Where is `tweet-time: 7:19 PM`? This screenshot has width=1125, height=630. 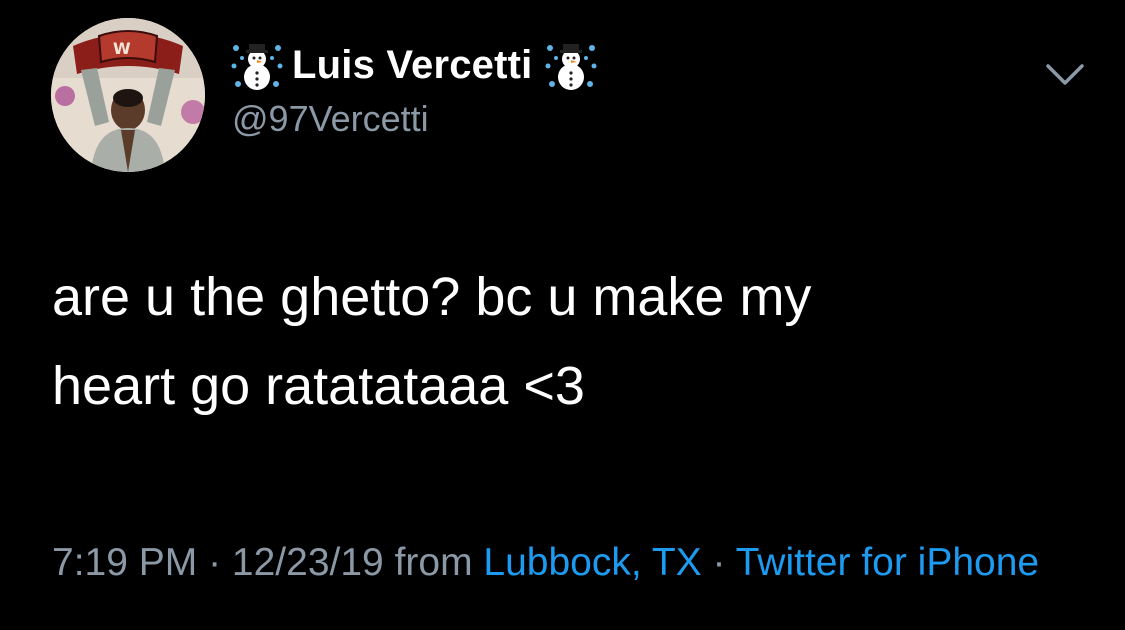
tweet-time: 7:19 PM is located at coordinates (124, 562).